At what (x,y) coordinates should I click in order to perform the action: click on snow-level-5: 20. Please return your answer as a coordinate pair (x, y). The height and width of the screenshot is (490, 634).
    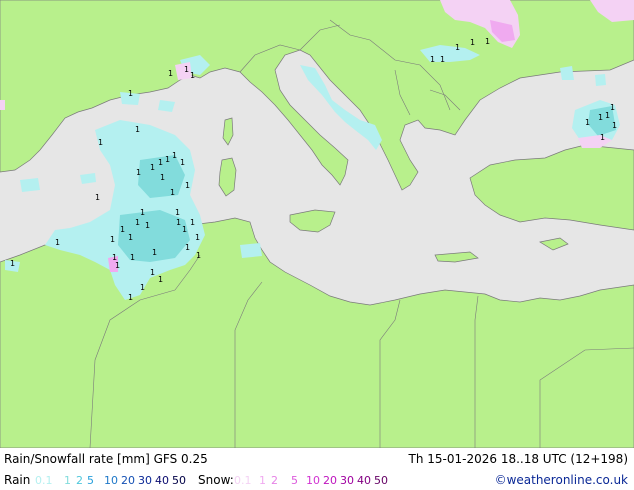
    Looking at the image, I should click on (330, 480).